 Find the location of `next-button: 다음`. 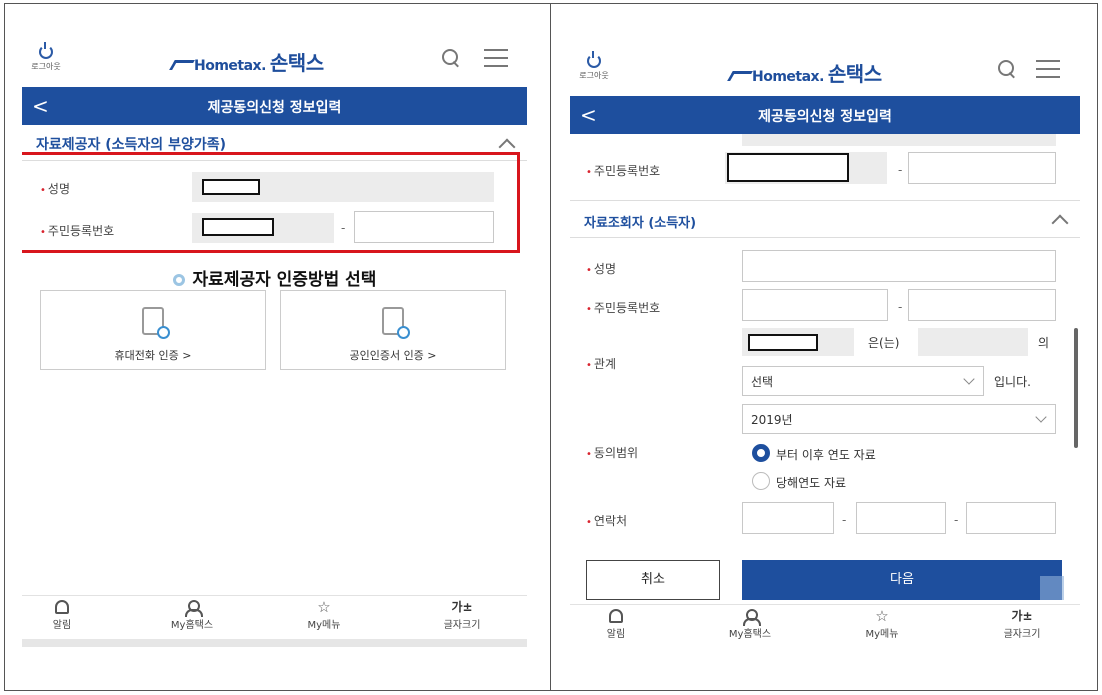

next-button: 다음 is located at coordinates (902, 580).